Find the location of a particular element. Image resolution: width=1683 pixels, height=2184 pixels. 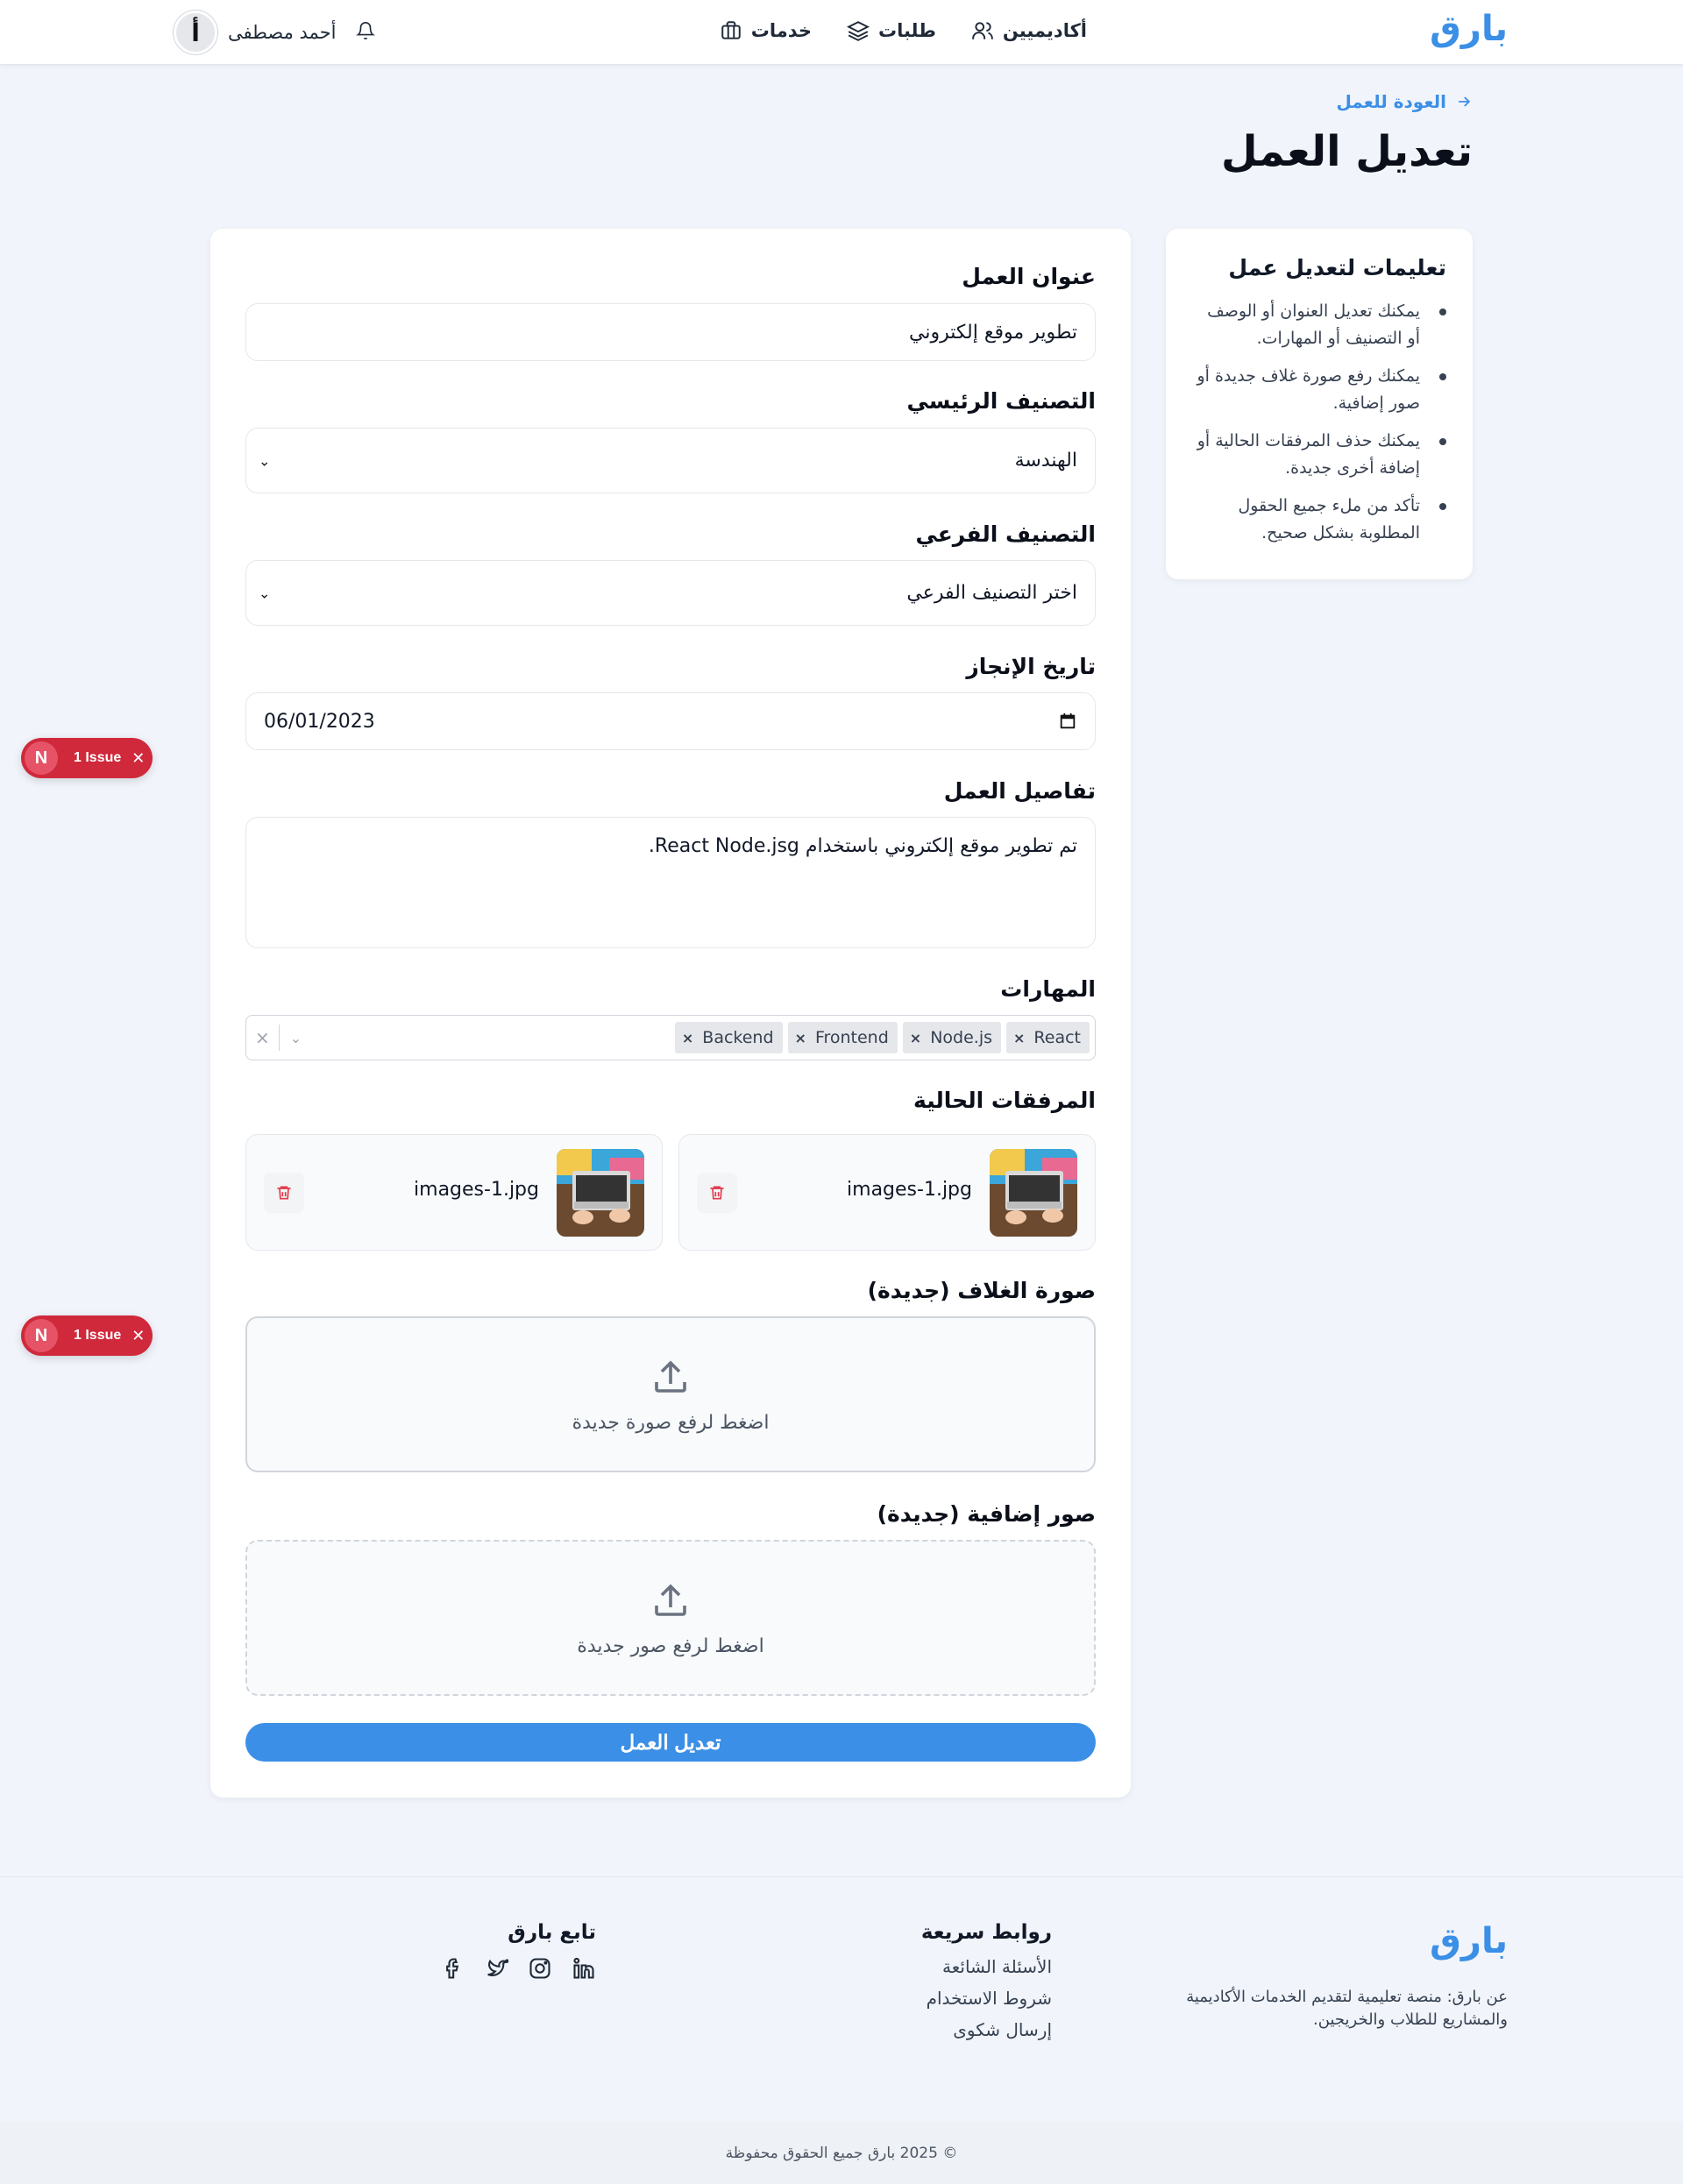

sub-category-select: اختر التصنيف الفرعي ⌄ is located at coordinates (671, 593).